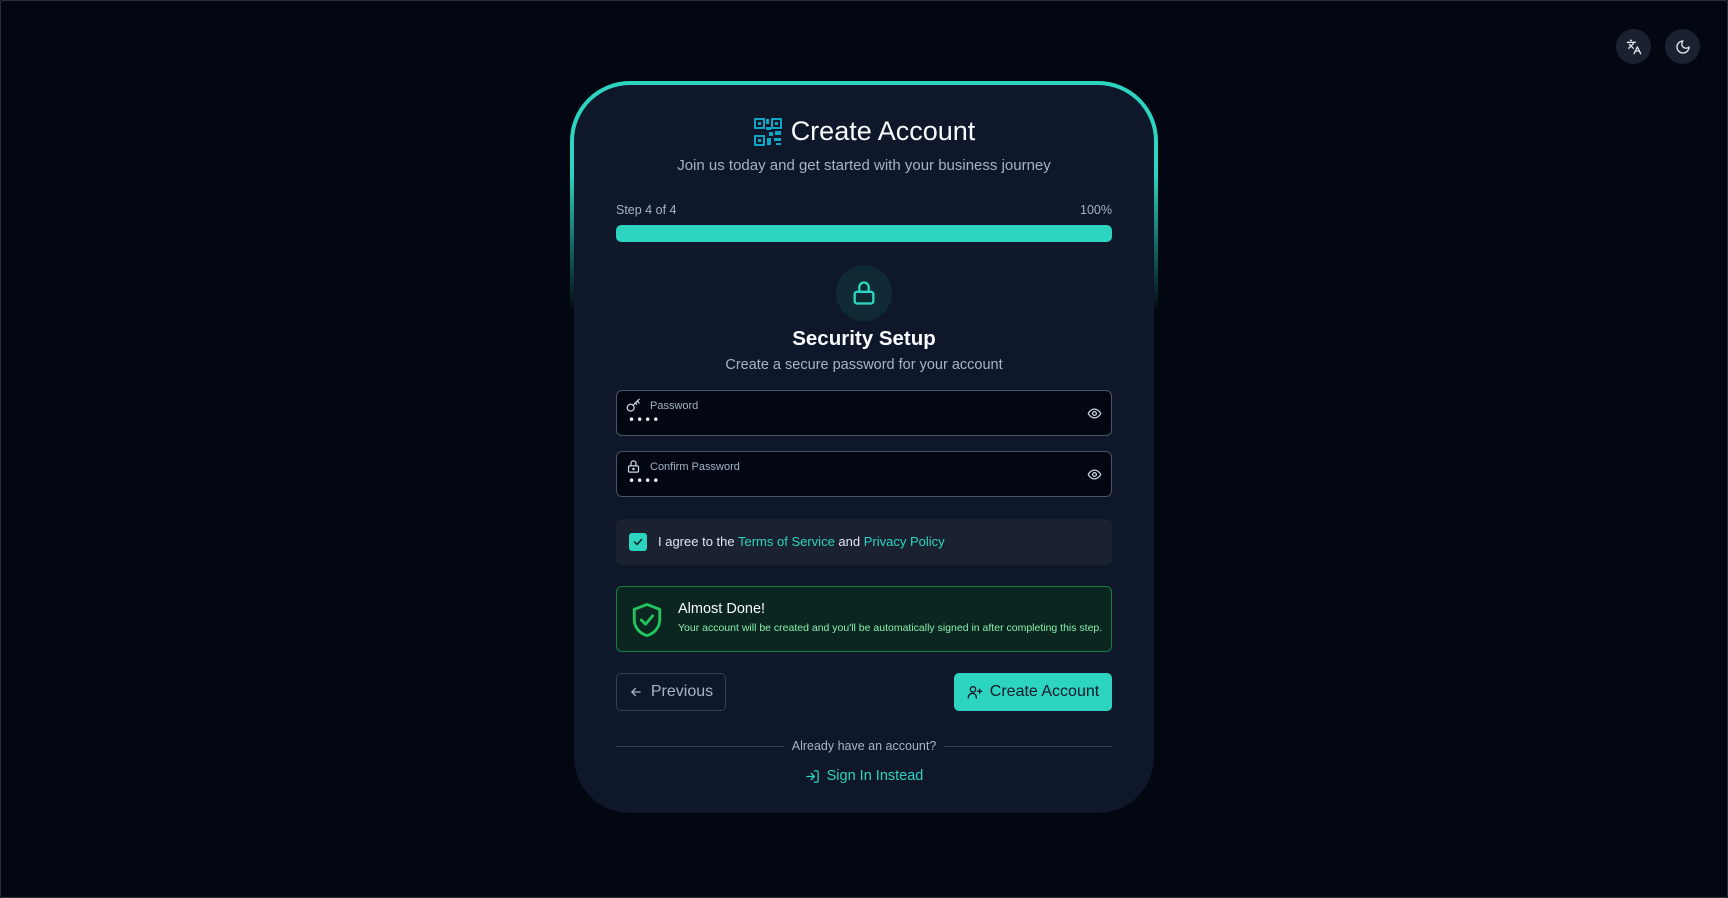 This screenshot has height=898, width=1728. Describe the element at coordinates (636, 692) in the screenshot. I see `arrow-left-icon` at that location.